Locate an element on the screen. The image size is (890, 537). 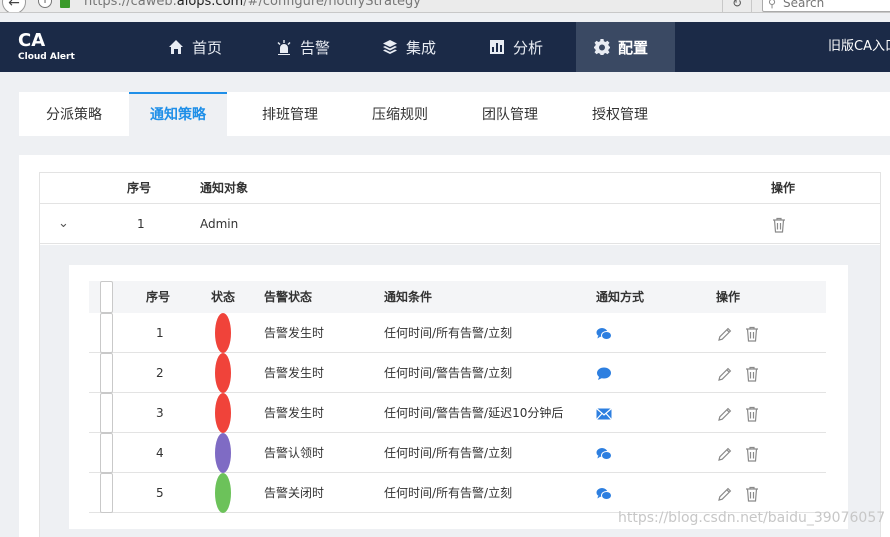
row-index: 3 is located at coordinates (160, 413).